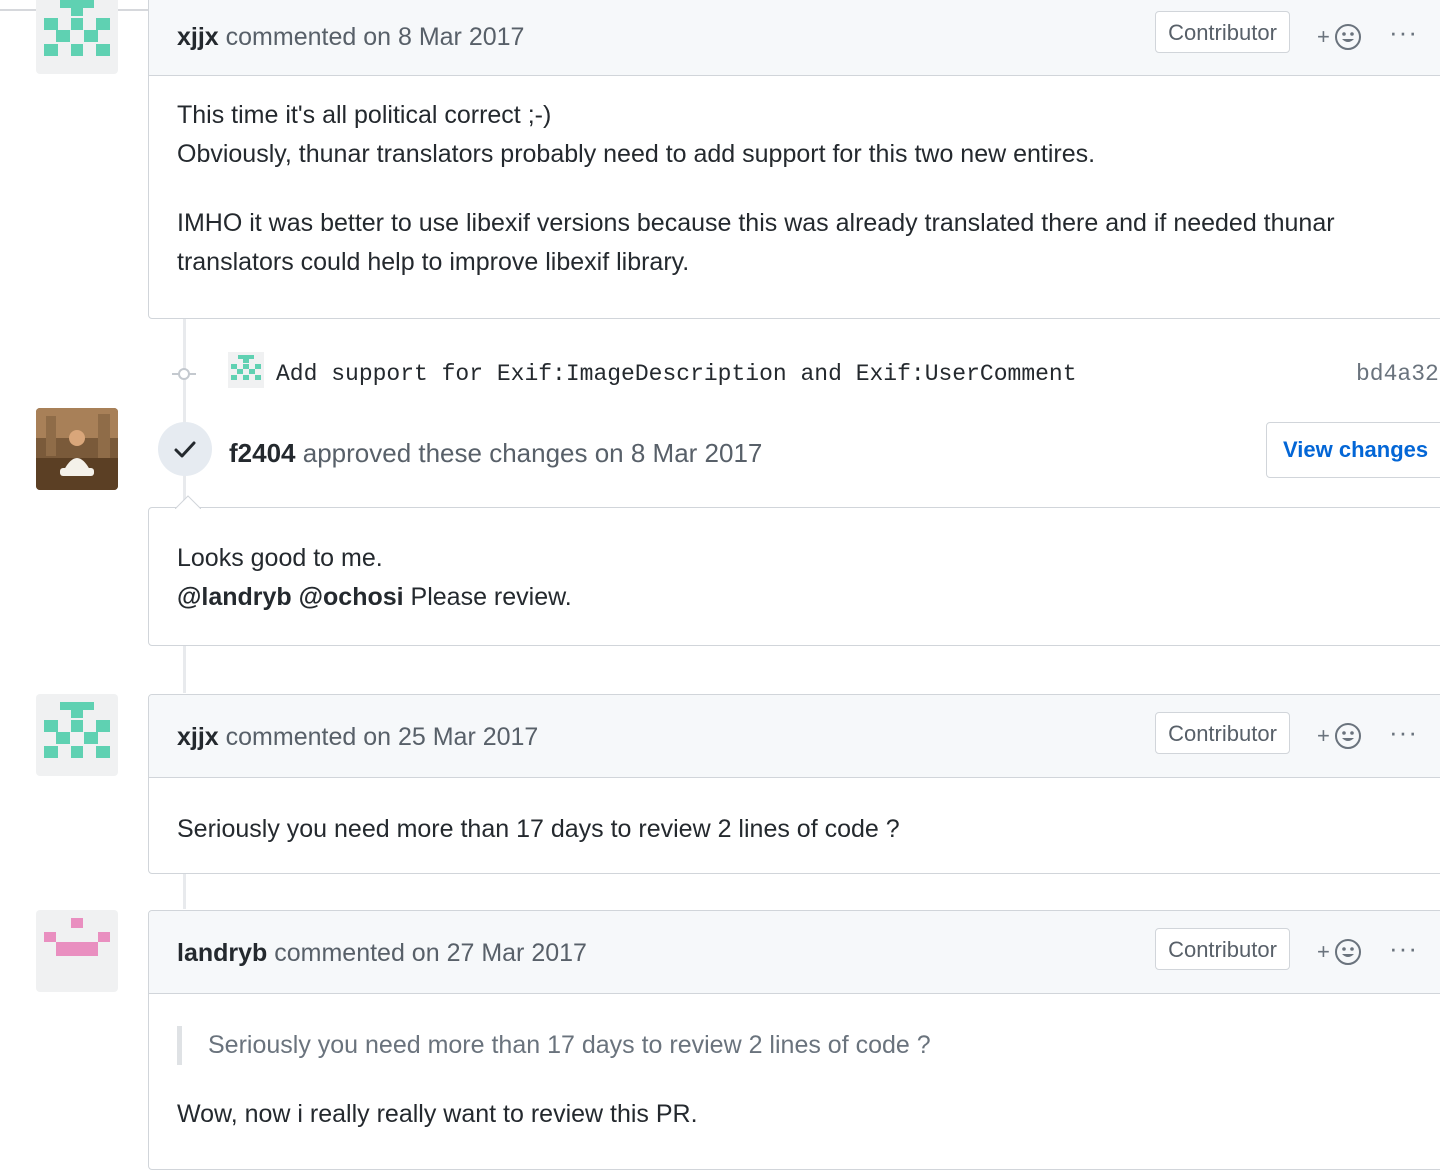 The image size is (1440, 1170). Describe the element at coordinates (262, 453) in the screenshot. I see `review-author: f2404` at that location.